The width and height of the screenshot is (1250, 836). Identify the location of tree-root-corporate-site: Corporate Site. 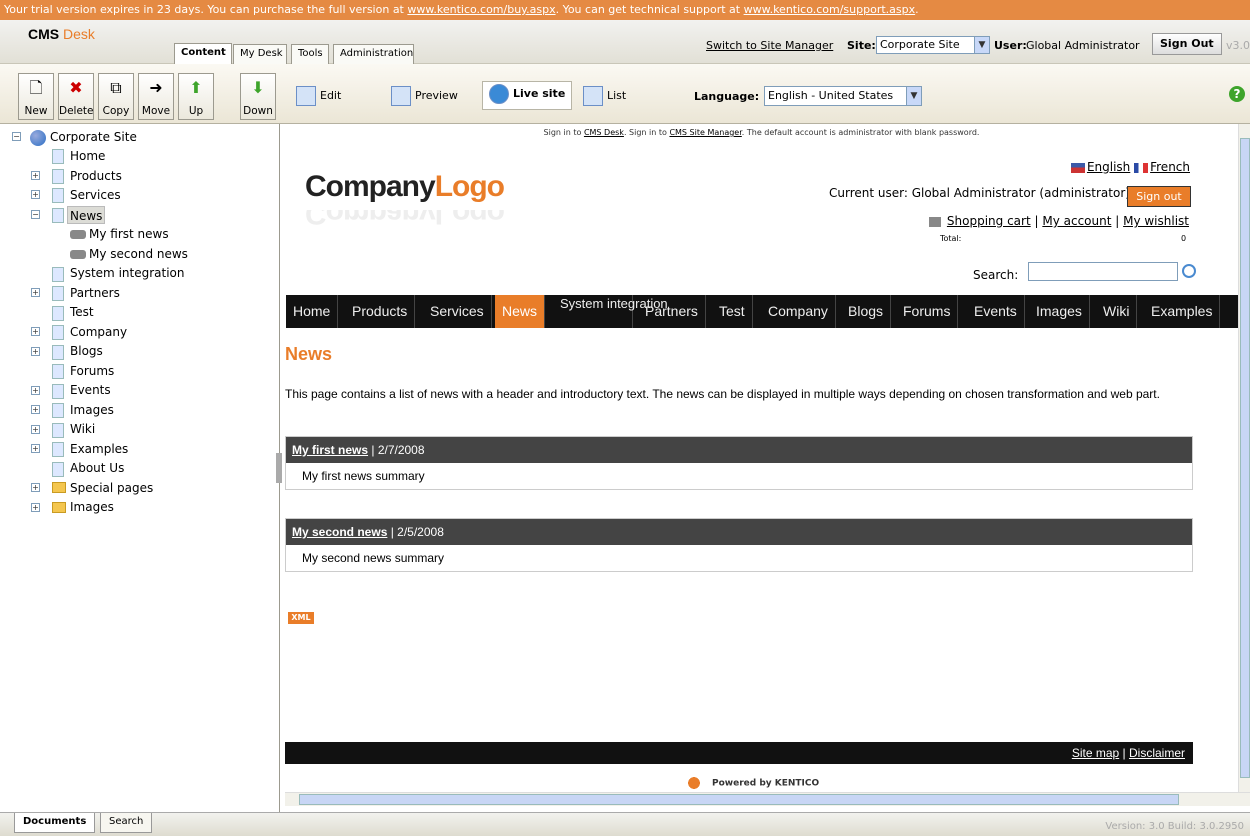
(83, 137).